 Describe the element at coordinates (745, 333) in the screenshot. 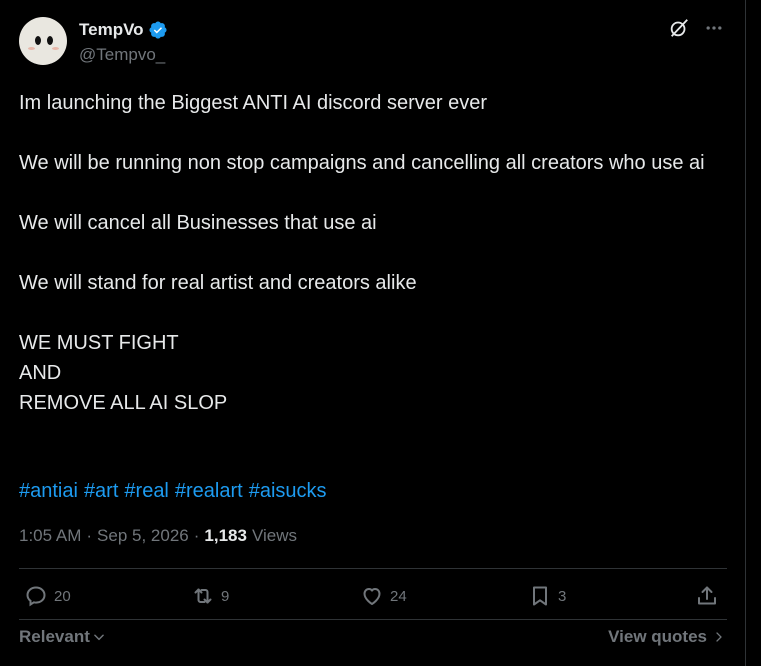

I see `column-border` at that location.